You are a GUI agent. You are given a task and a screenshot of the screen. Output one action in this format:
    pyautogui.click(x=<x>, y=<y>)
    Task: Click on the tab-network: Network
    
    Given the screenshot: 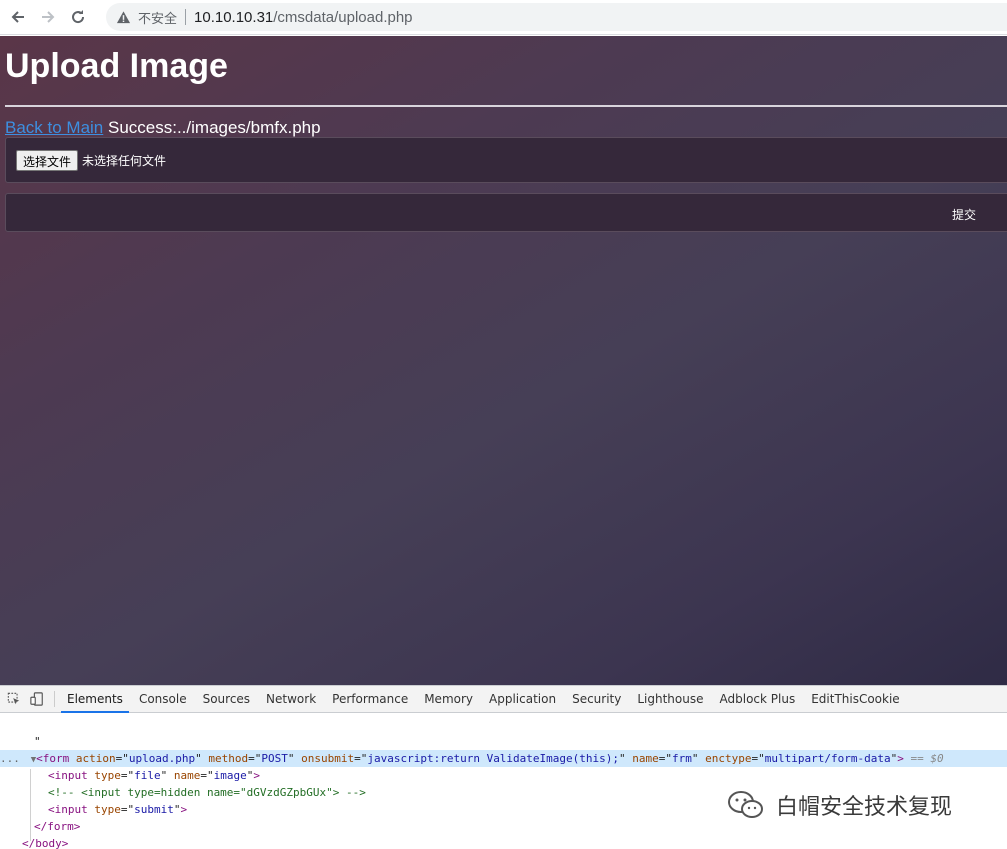 What is the action you would take?
    pyautogui.click(x=291, y=699)
    